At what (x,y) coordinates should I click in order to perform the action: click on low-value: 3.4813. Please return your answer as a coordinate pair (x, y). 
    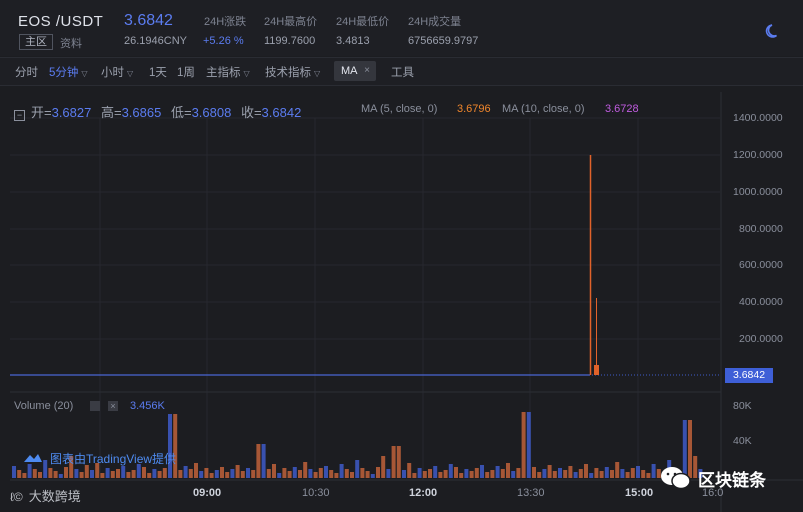
    Looking at the image, I should click on (353, 41).